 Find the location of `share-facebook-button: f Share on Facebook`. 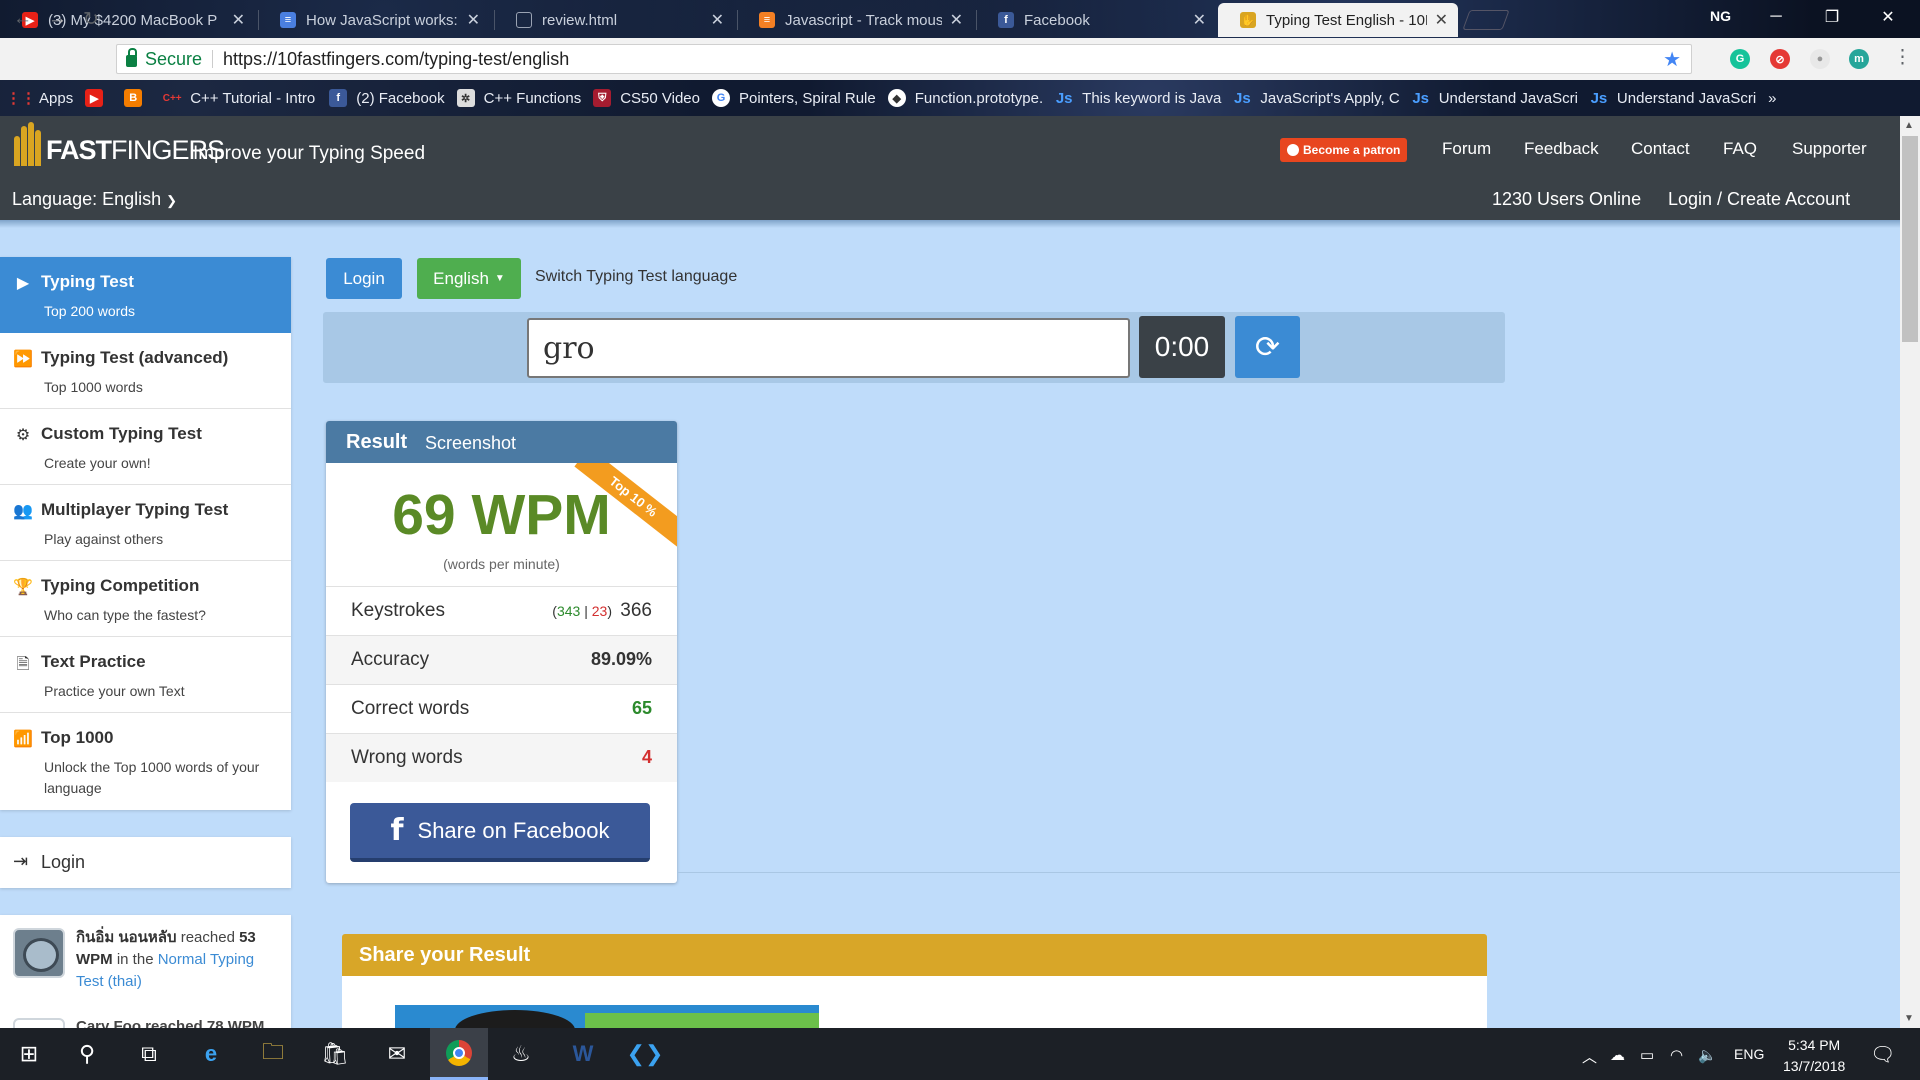

share-facebook-button: f Share on Facebook is located at coordinates (500, 832).